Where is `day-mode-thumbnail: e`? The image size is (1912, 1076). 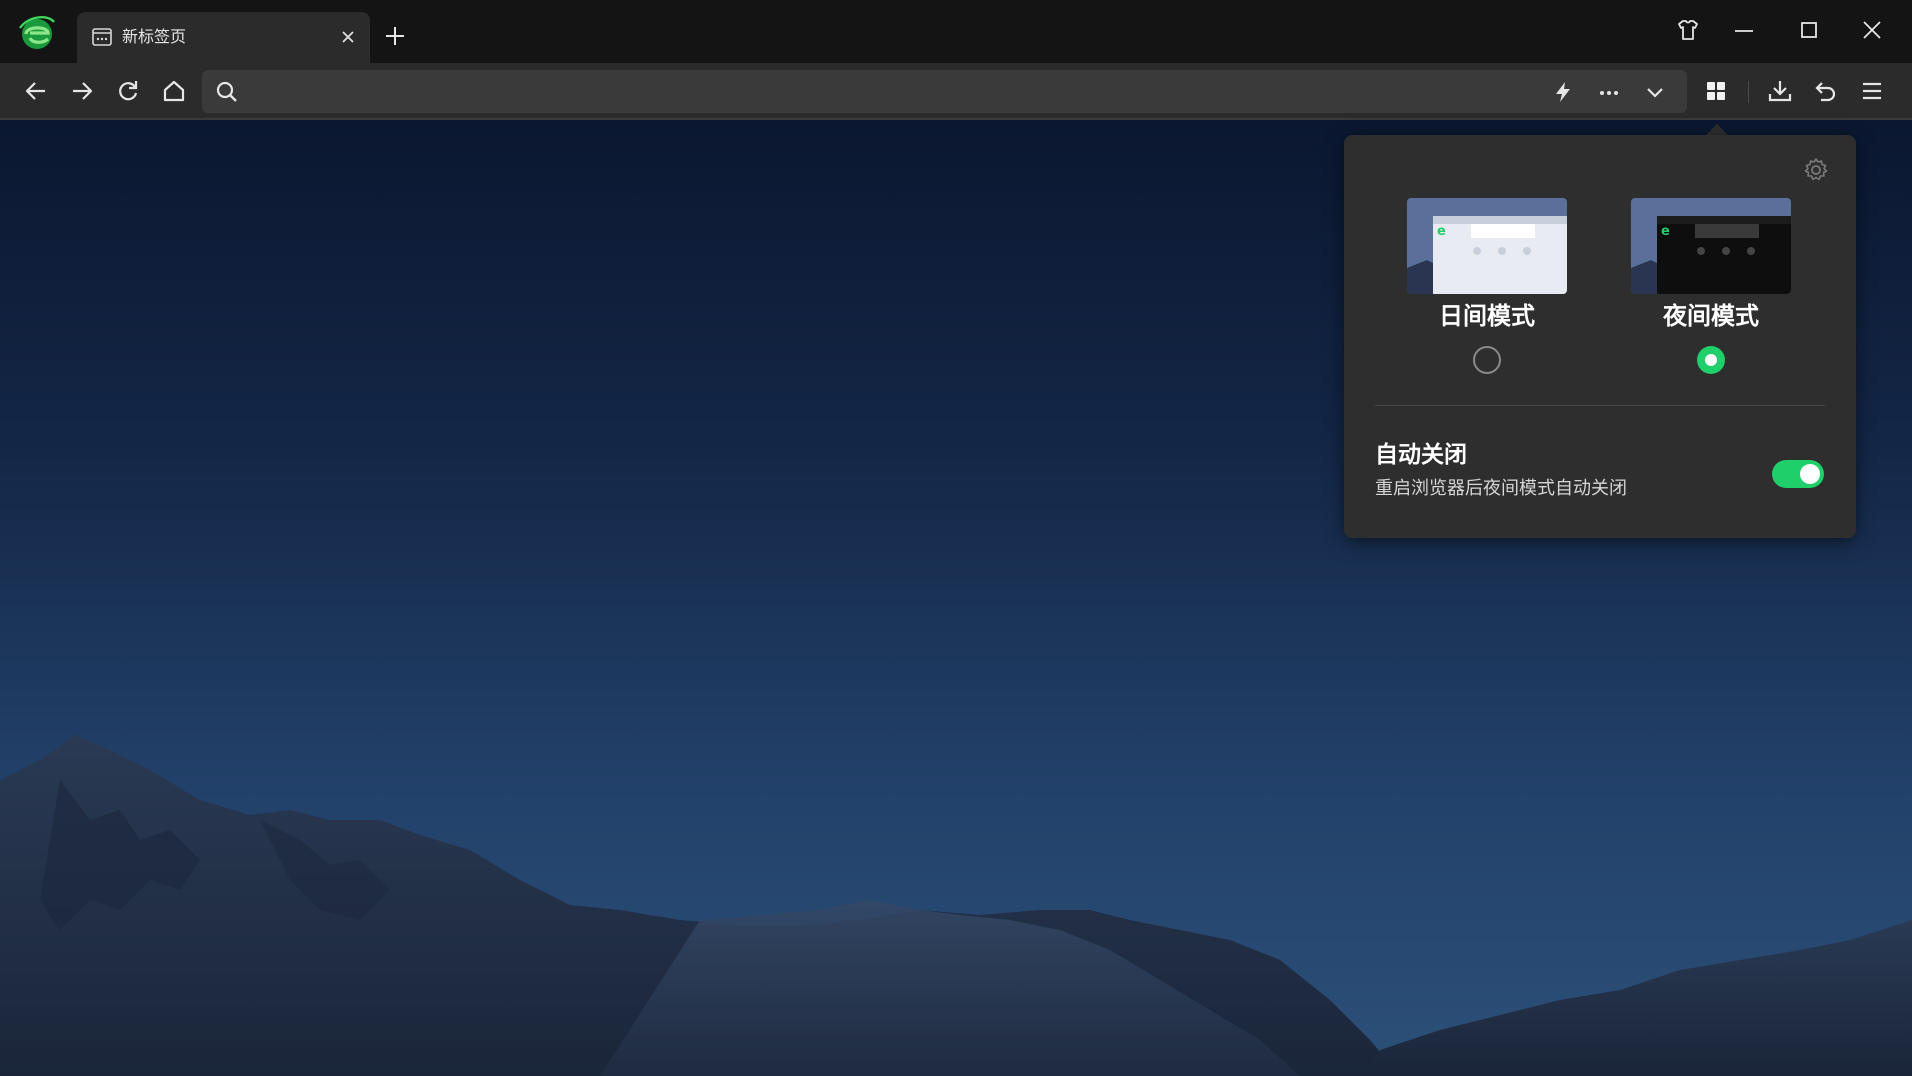
day-mode-thumbnail: e is located at coordinates (1487, 246).